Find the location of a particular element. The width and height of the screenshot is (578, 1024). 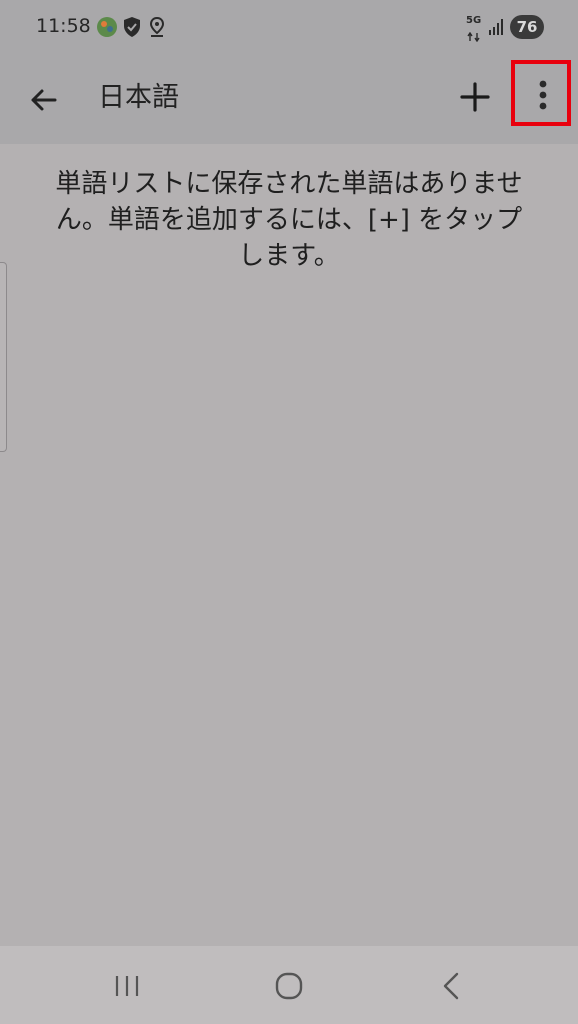

network-type: 5G is located at coordinates (474, 20).